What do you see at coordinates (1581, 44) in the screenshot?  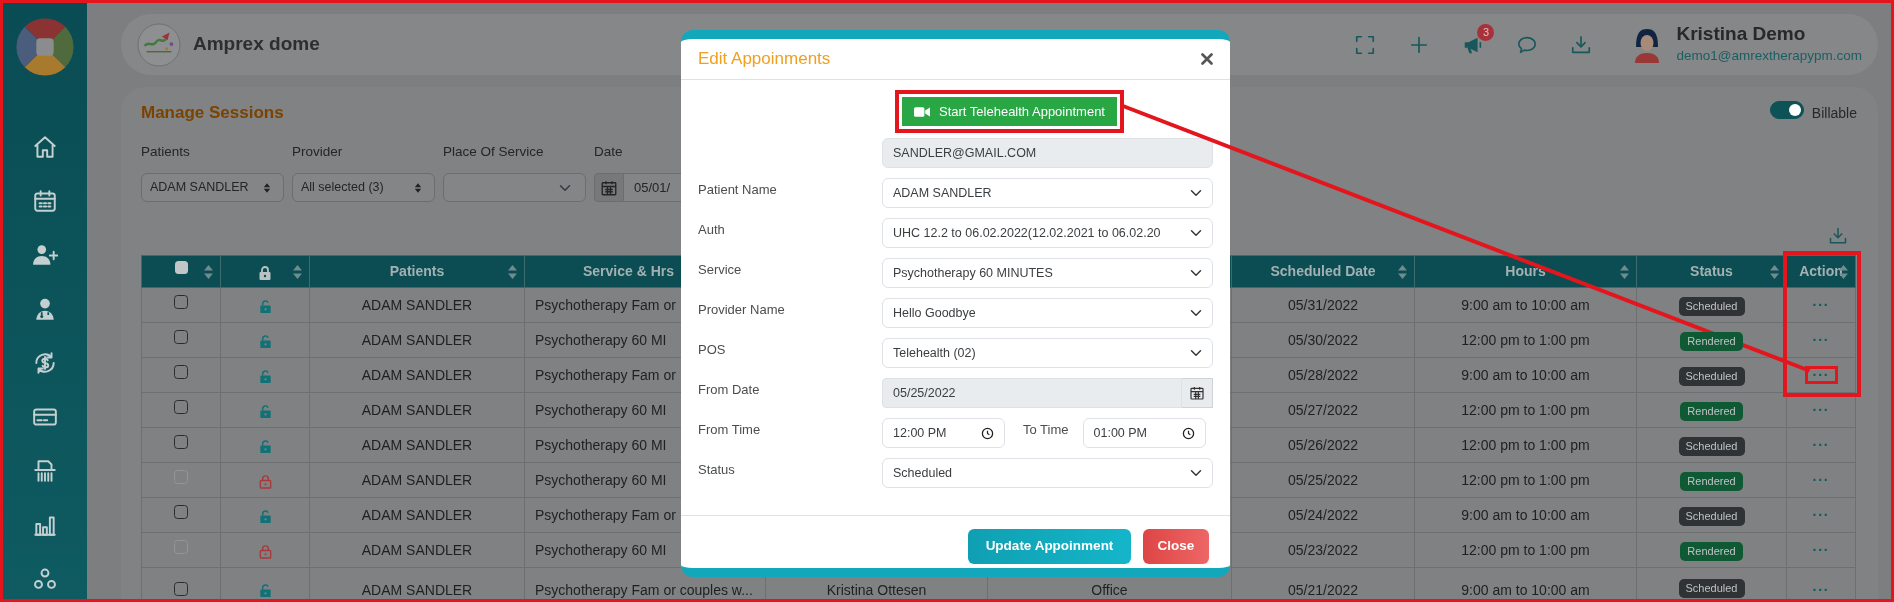 I see `download-icon` at bounding box center [1581, 44].